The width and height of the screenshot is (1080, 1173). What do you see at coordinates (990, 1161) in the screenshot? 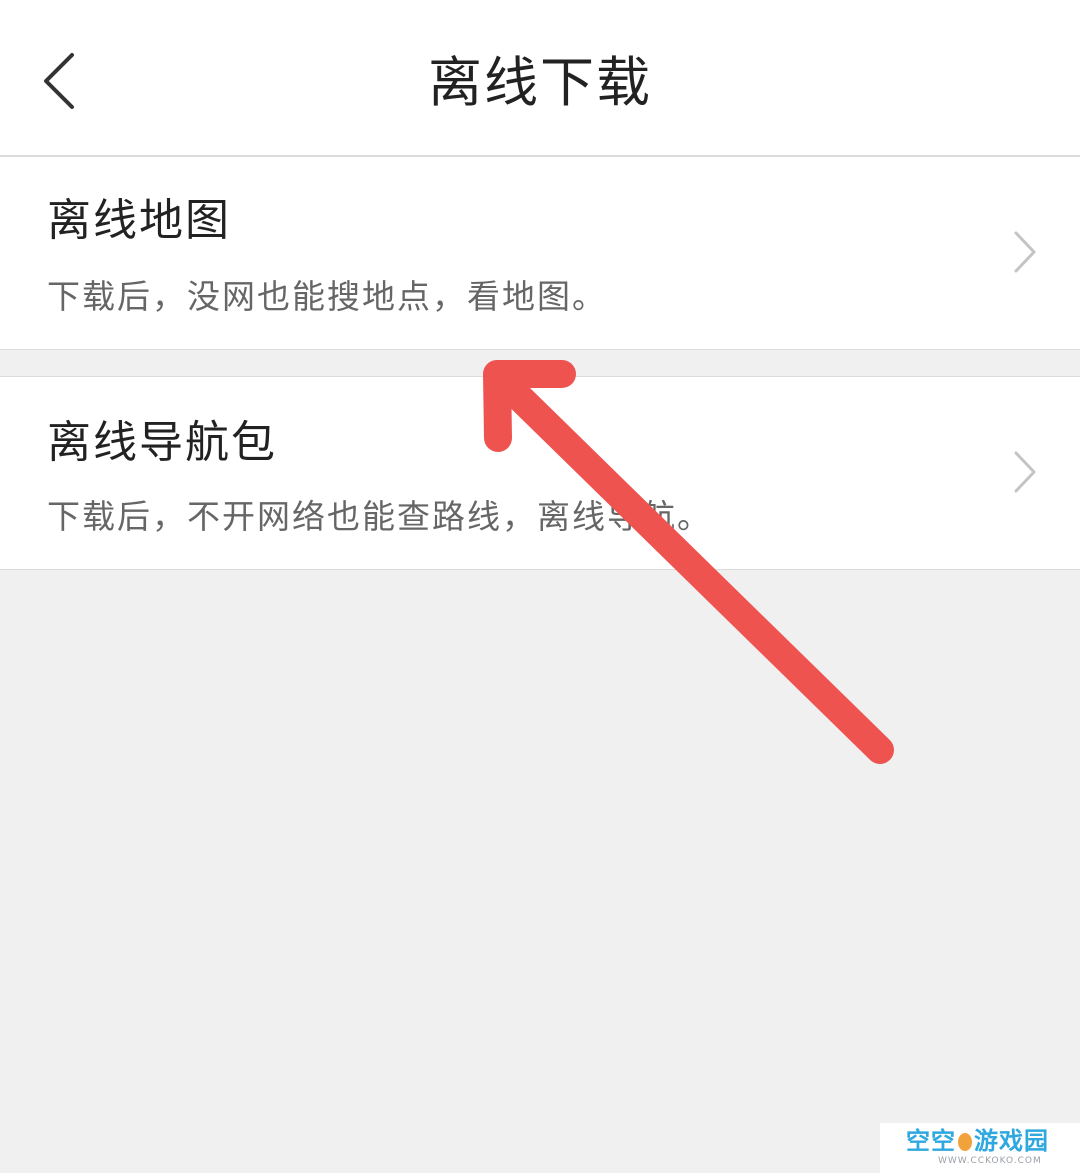
I see `watermark-url: WWW.CCKOKO.COM` at bounding box center [990, 1161].